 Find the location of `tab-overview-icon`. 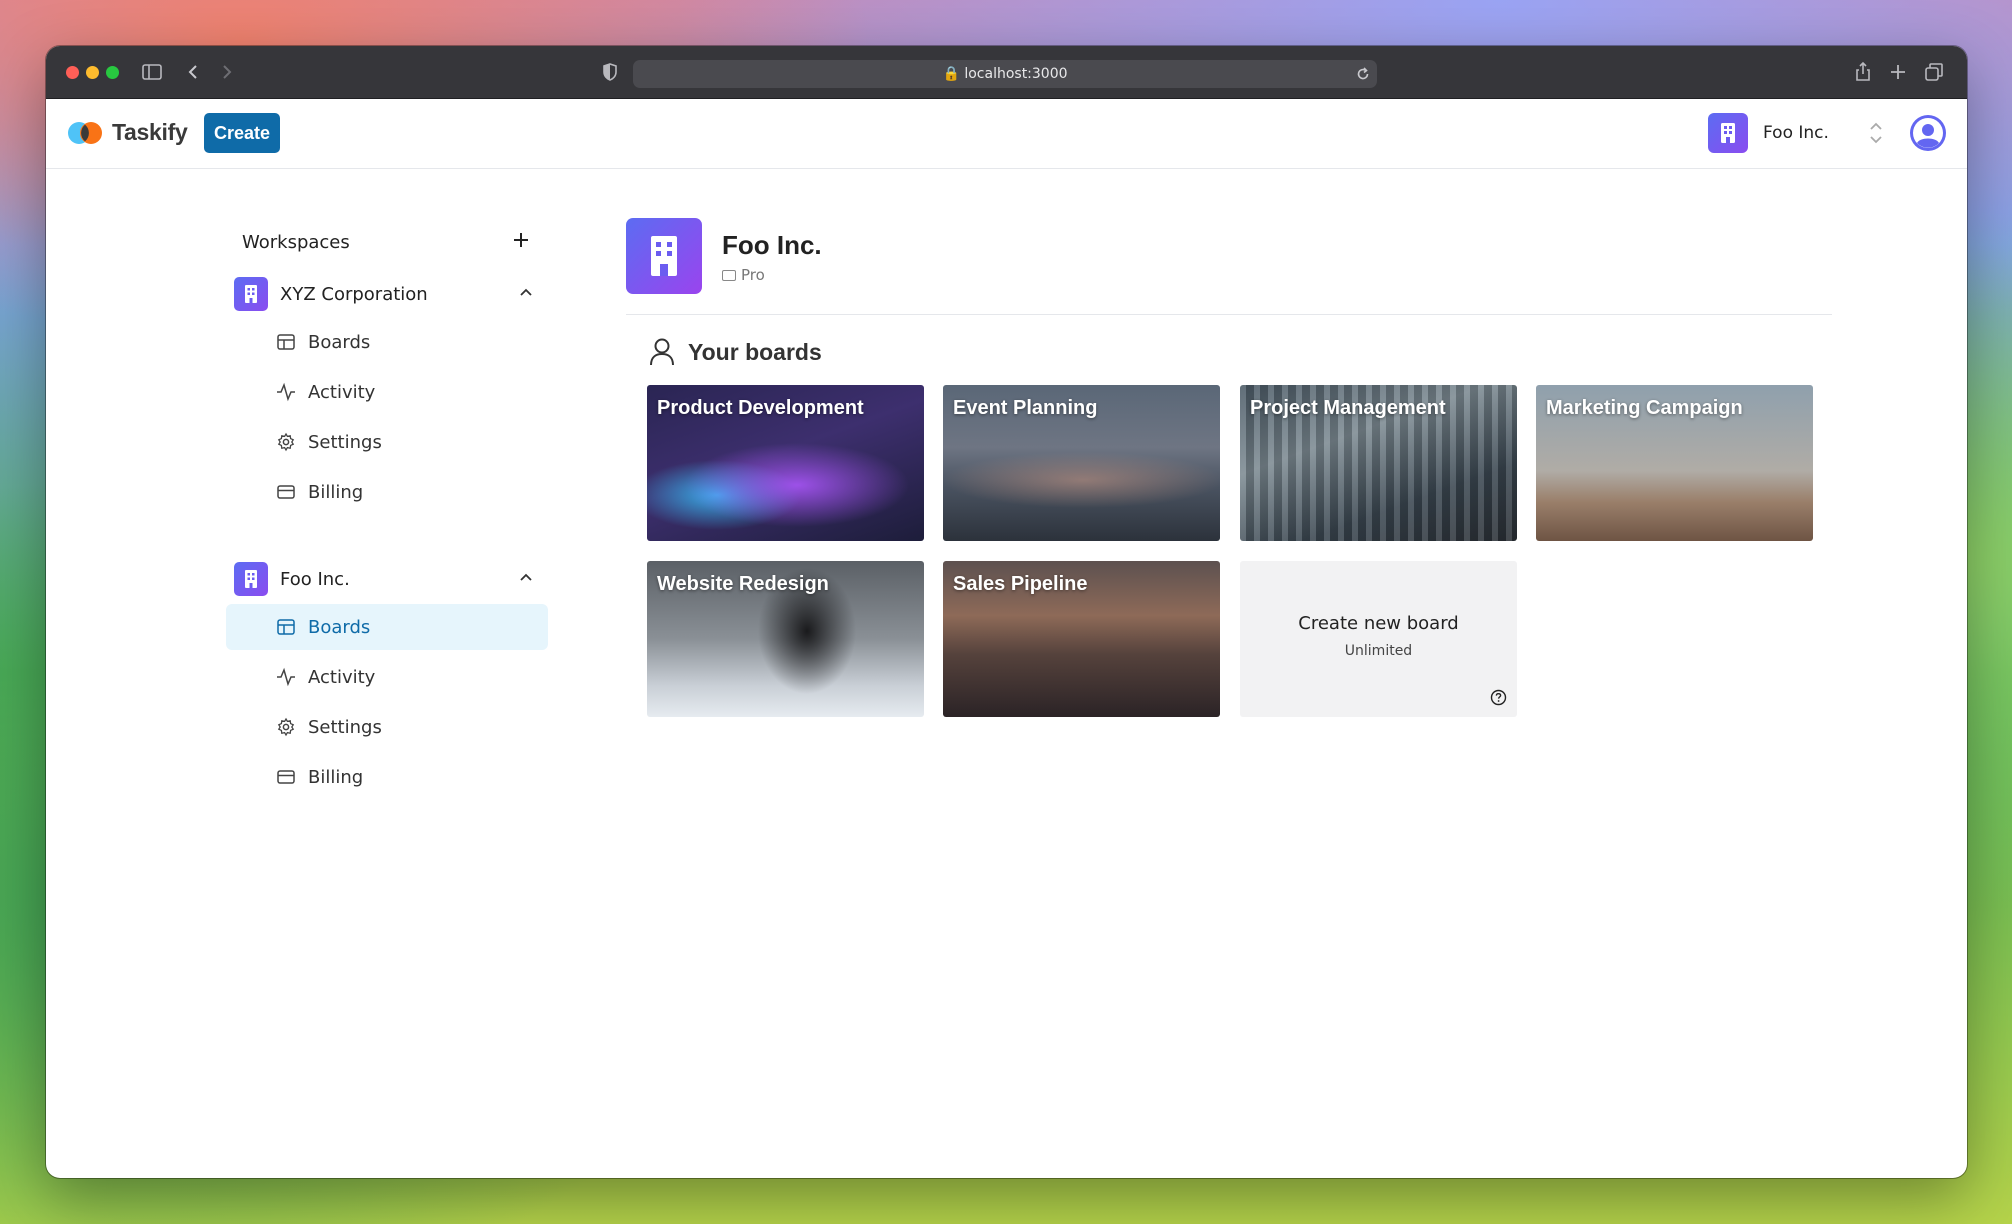

tab-overview-icon is located at coordinates (1934, 72).